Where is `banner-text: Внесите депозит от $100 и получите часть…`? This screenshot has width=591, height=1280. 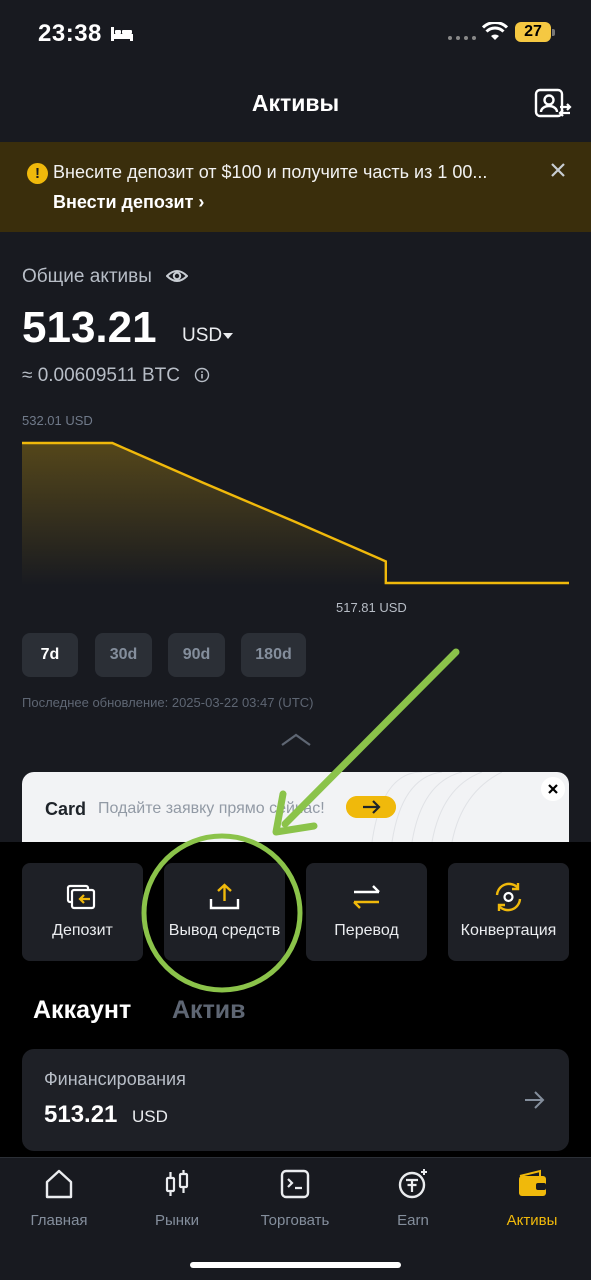
banner-text: Внесите депозит от $100 и получите часть… is located at coordinates (270, 172).